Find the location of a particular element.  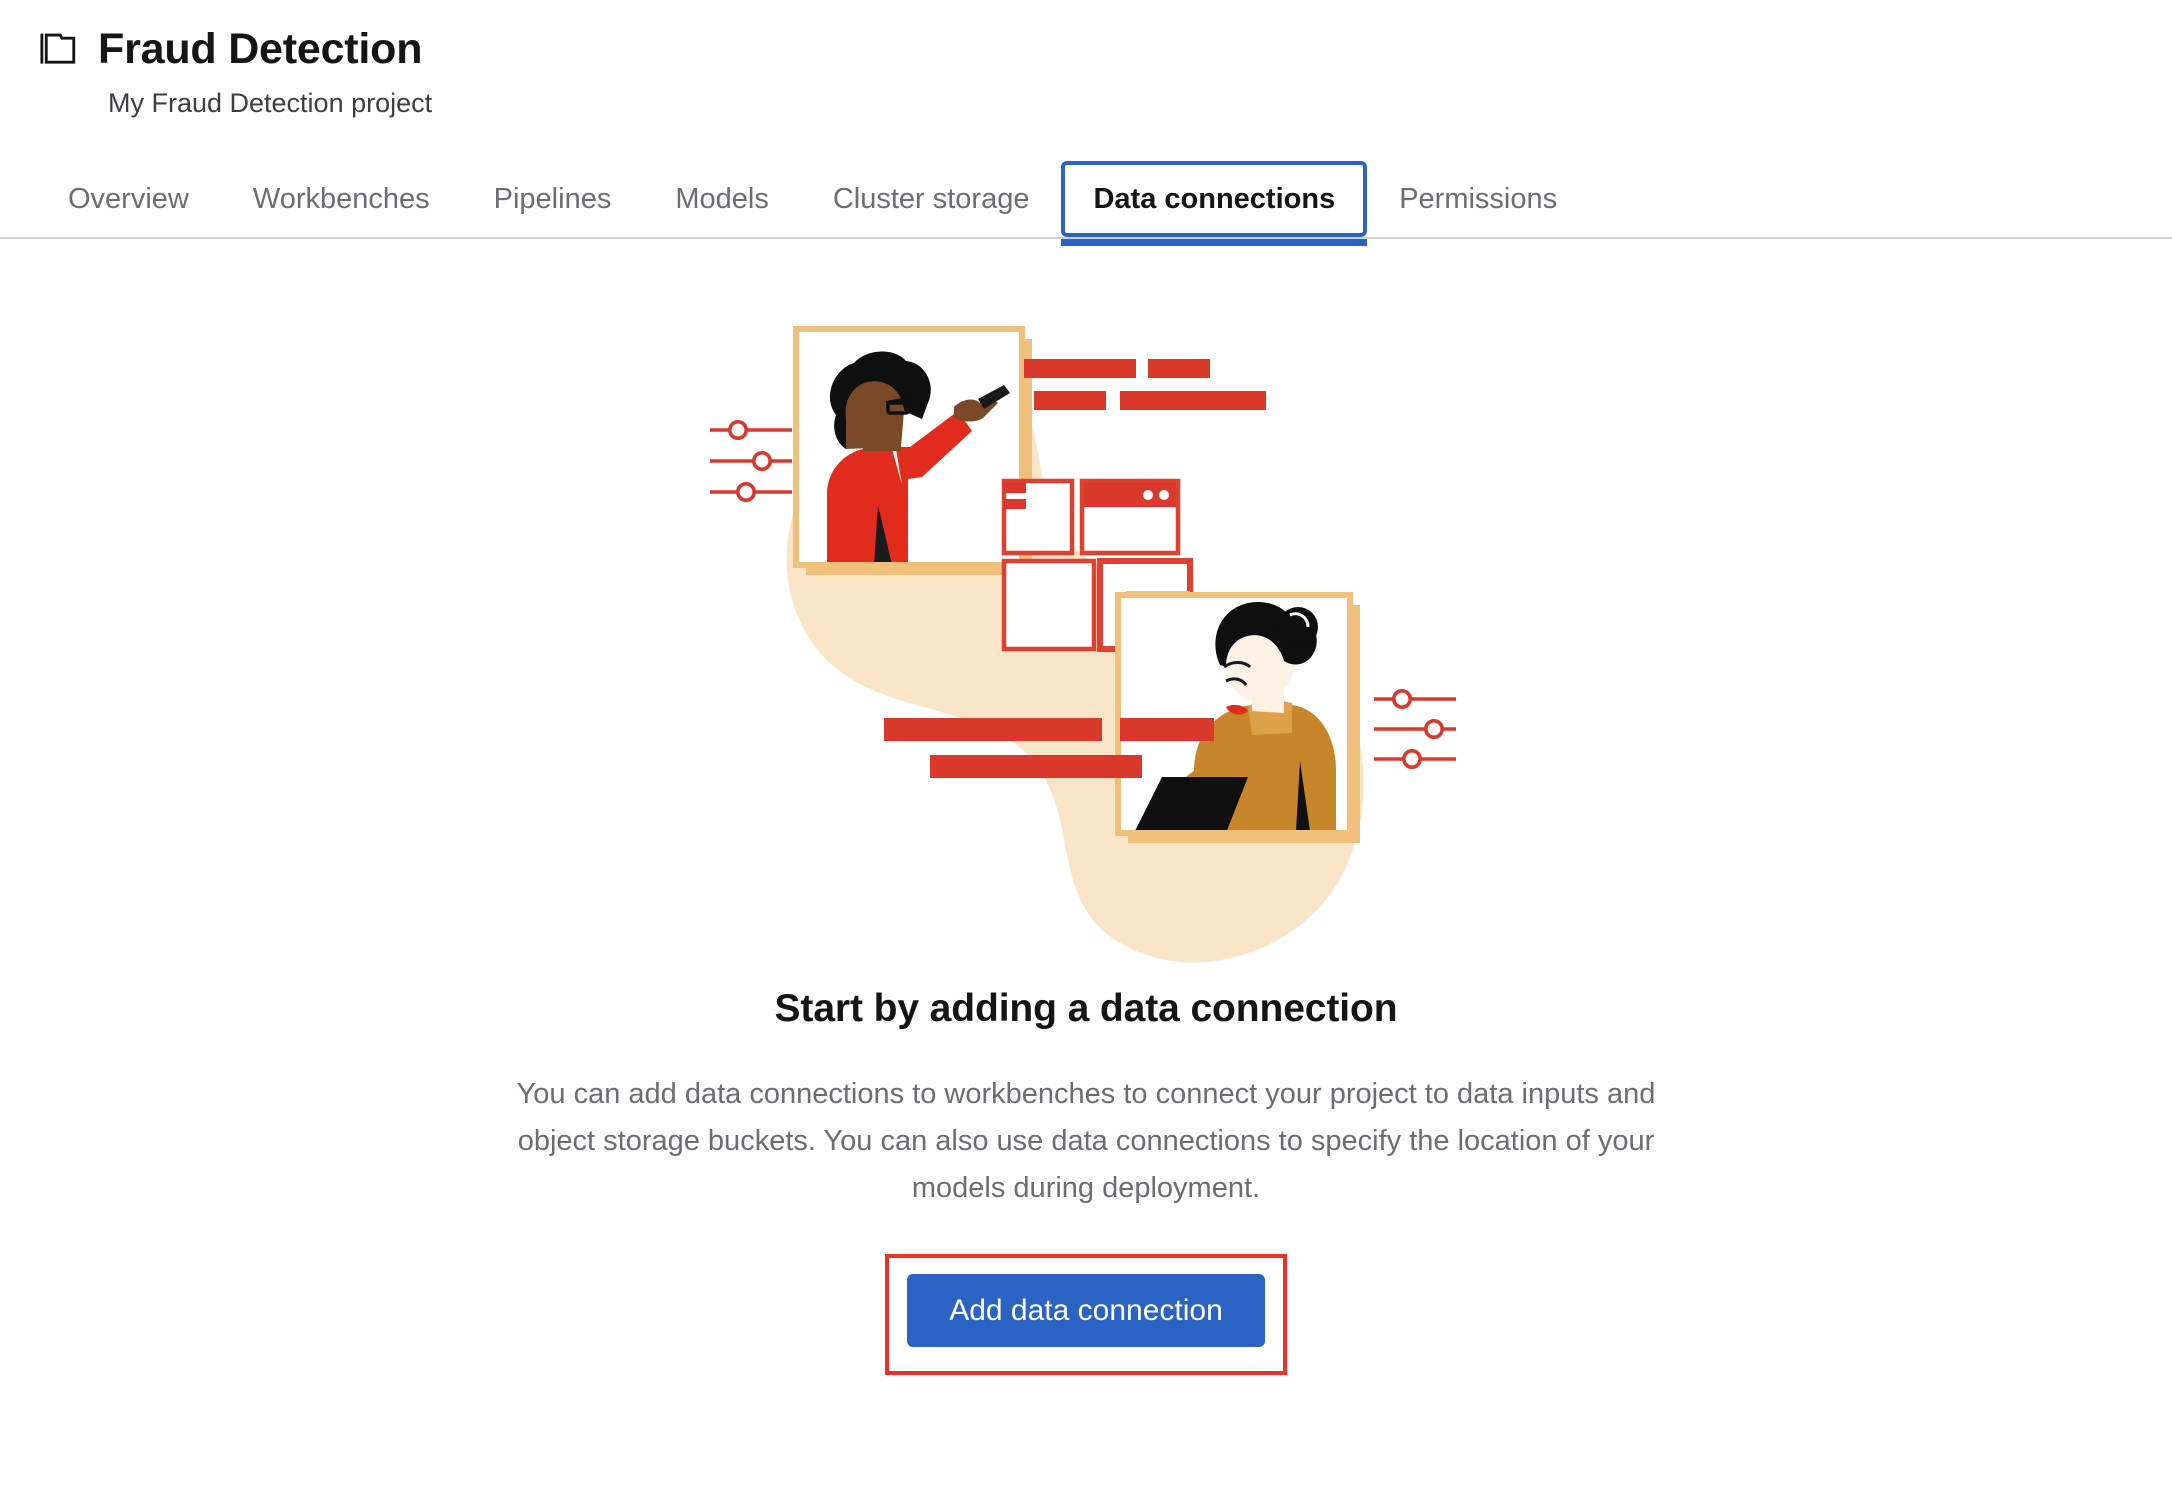

tab-overview: Overview is located at coordinates (128, 199).